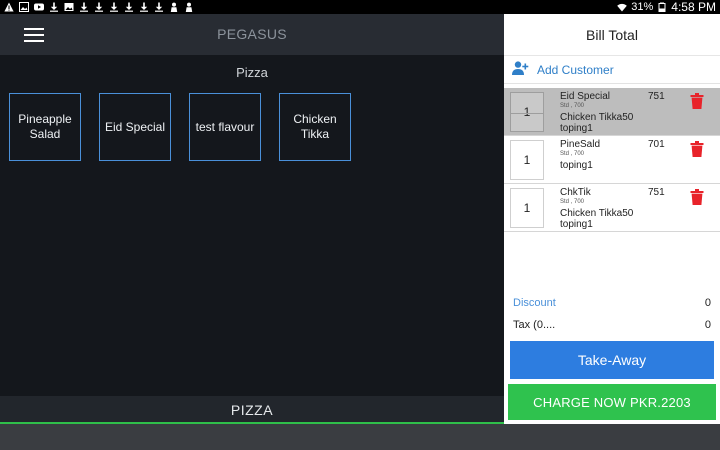 The image size is (720, 450). Describe the element at coordinates (315, 127) in the screenshot. I see `product-item-chicken-tikka: Chicken Tikka` at that location.